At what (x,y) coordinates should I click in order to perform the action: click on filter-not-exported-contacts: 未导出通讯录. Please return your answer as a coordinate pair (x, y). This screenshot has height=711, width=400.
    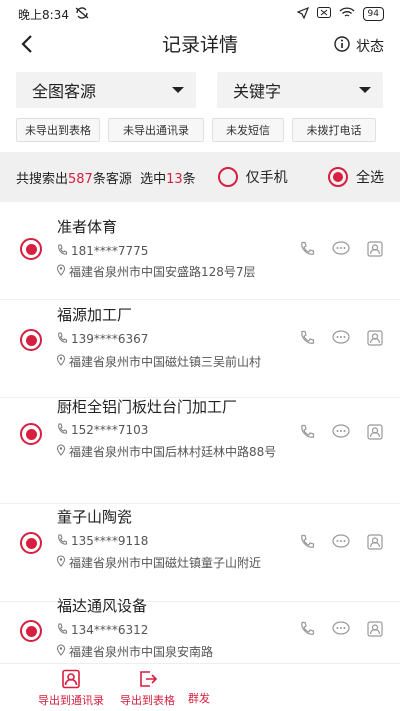
    Looking at the image, I should click on (156, 130).